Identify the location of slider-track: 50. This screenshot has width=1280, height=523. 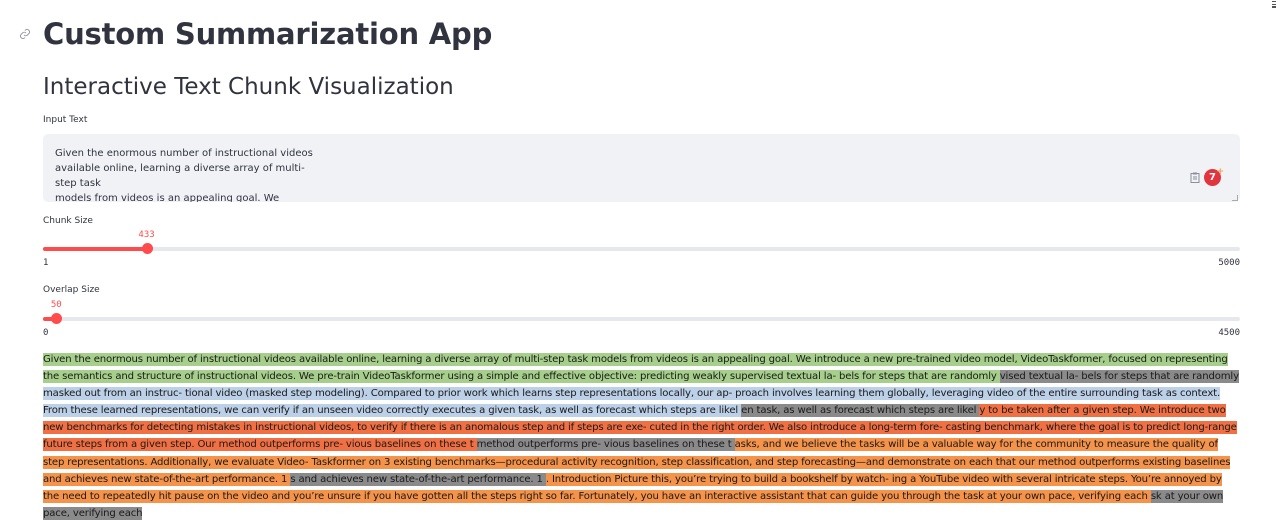
(641, 312).